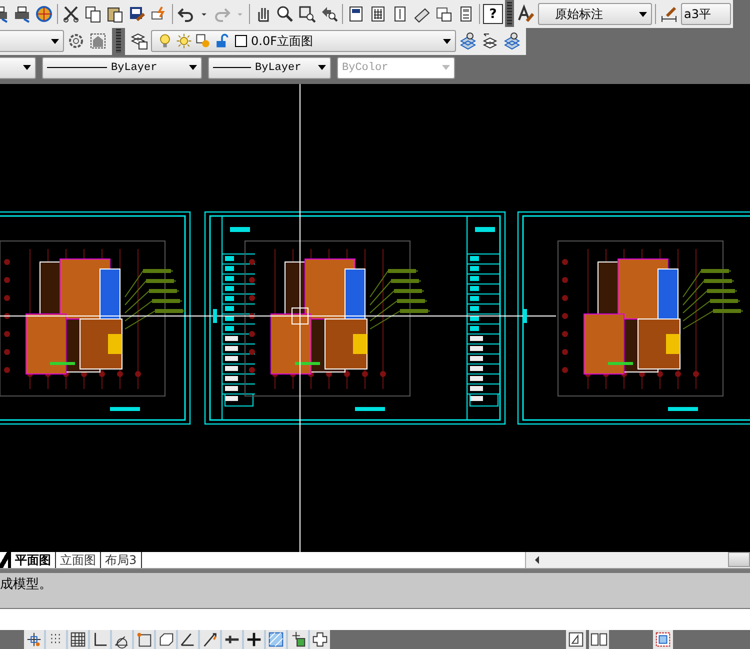  What do you see at coordinates (303, 41) in the screenshot?
I see `layer-dropdown: 0.0F立面图` at bounding box center [303, 41].